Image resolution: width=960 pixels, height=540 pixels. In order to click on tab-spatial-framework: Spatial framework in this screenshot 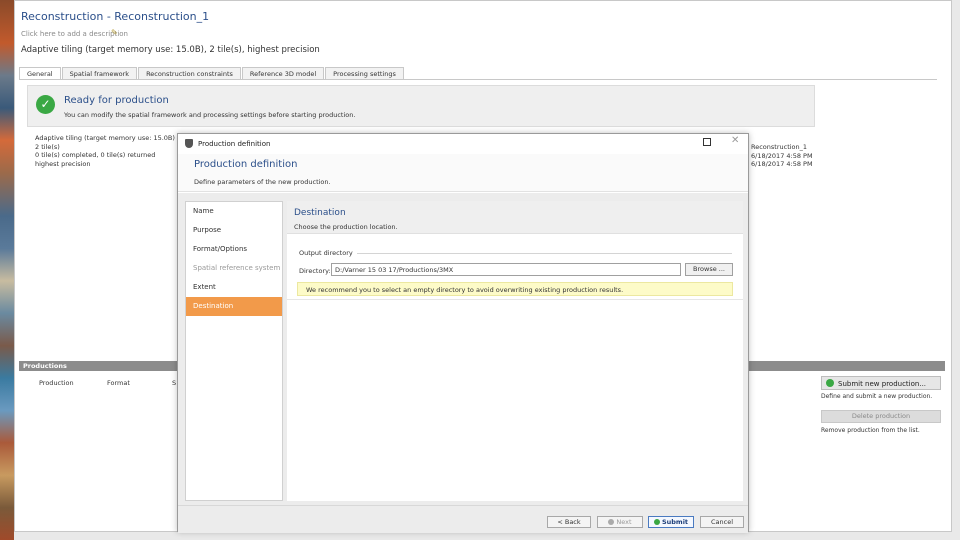, I will do `click(99, 73)`.